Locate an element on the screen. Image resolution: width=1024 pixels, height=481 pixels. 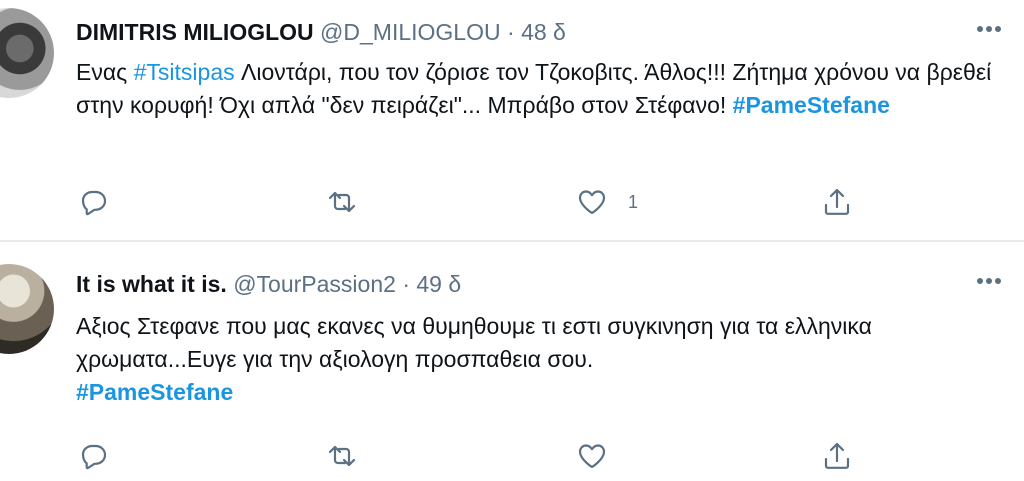
tweet-timestamp: 48 δ is located at coordinates (543, 32).